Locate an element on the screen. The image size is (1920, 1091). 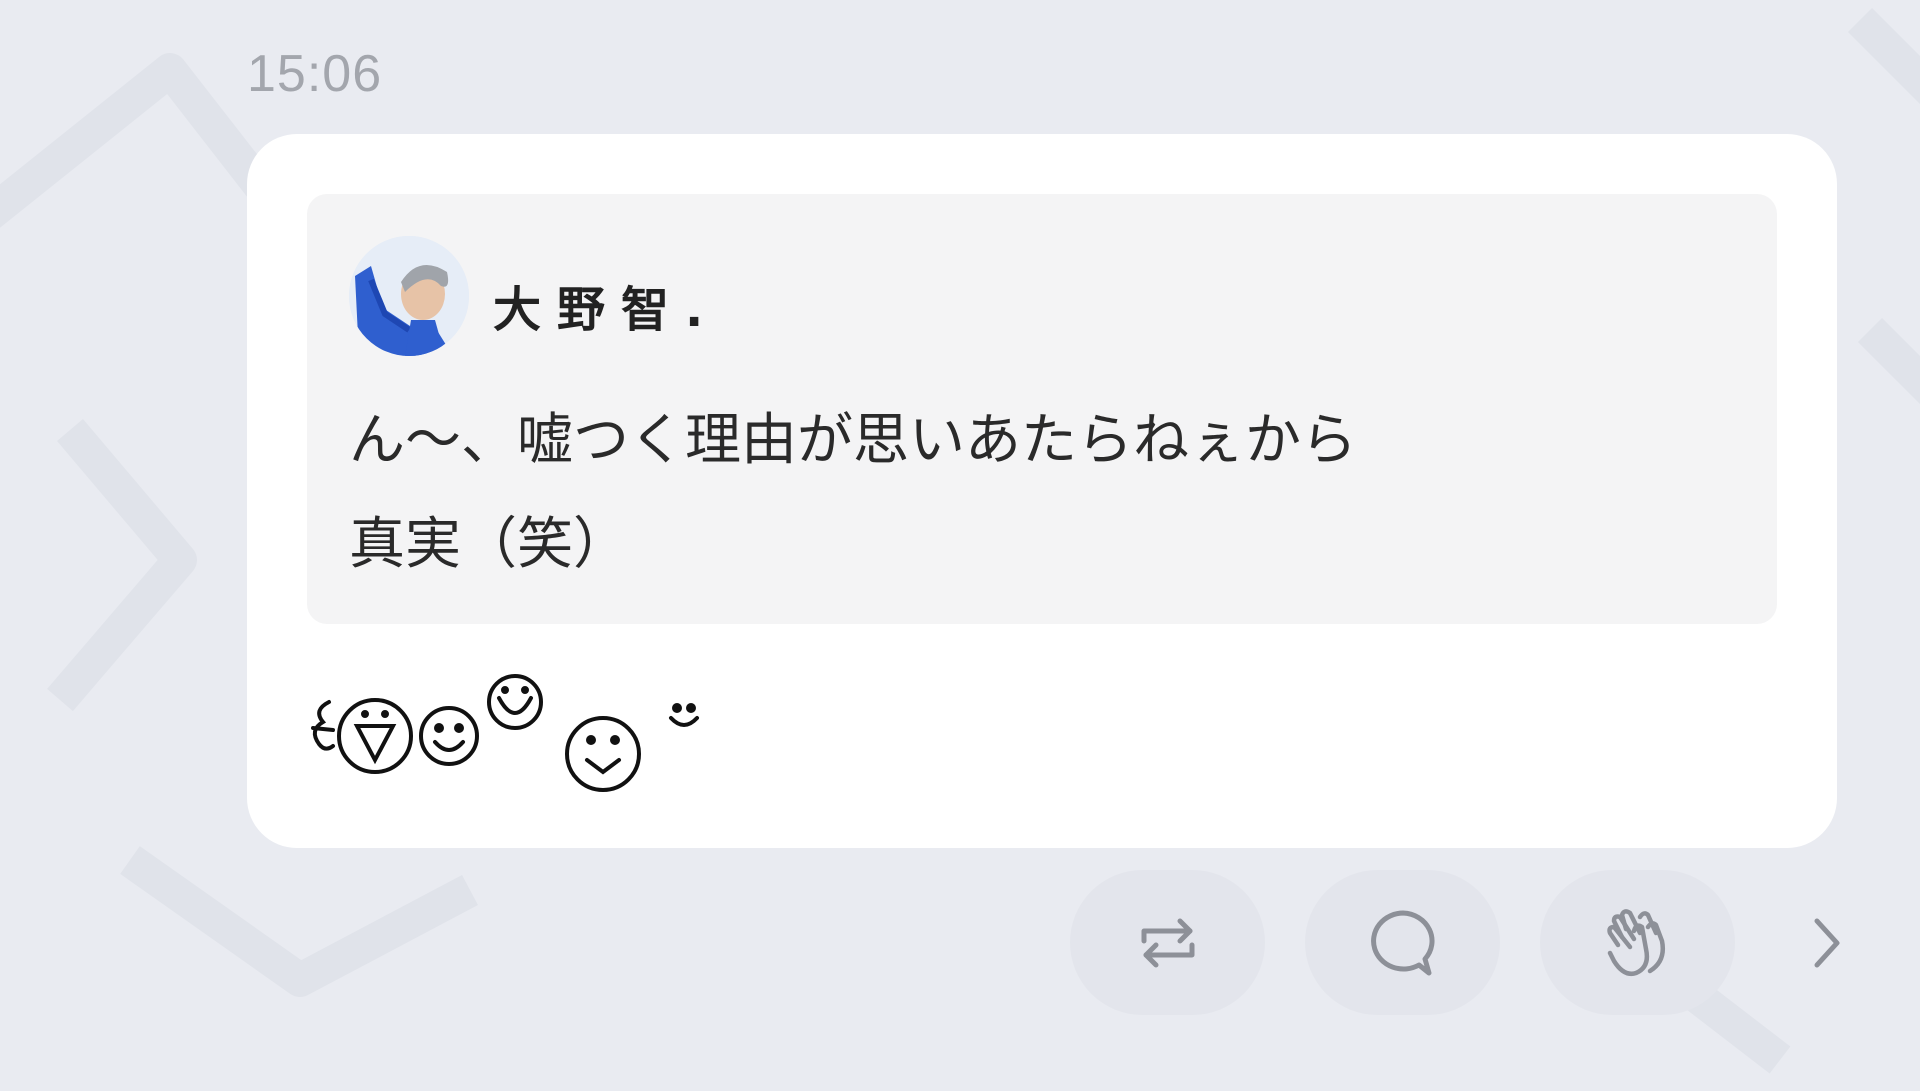
comment-icon is located at coordinates (1402, 942).